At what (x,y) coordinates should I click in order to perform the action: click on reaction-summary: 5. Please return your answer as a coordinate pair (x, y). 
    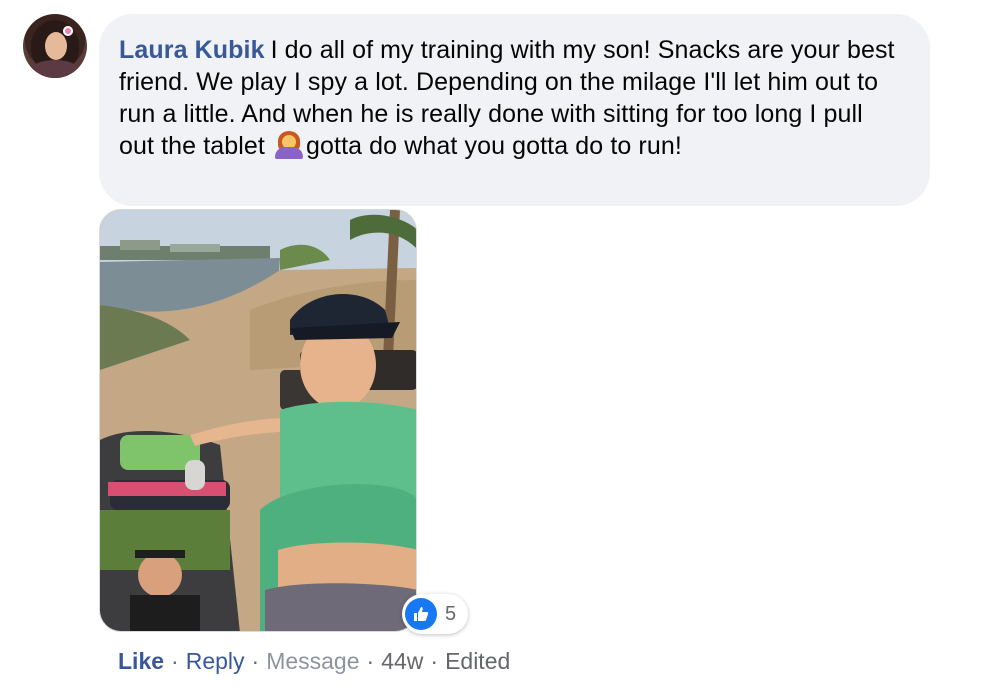
    Looking at the image, I should click on (435, 614).